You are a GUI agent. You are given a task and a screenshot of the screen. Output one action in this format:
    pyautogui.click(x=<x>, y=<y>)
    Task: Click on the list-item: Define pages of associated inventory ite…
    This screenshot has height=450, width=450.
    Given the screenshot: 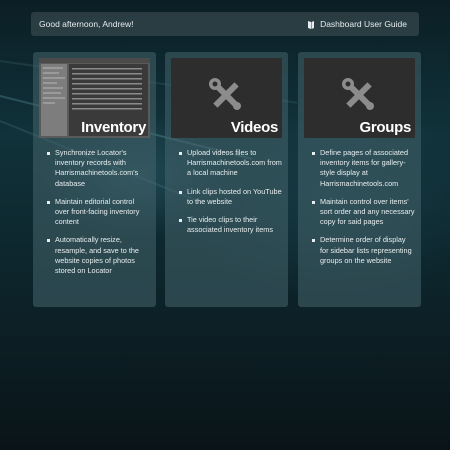 What is the action you would take?
    pyautogui.click(x=363, y=168)
    